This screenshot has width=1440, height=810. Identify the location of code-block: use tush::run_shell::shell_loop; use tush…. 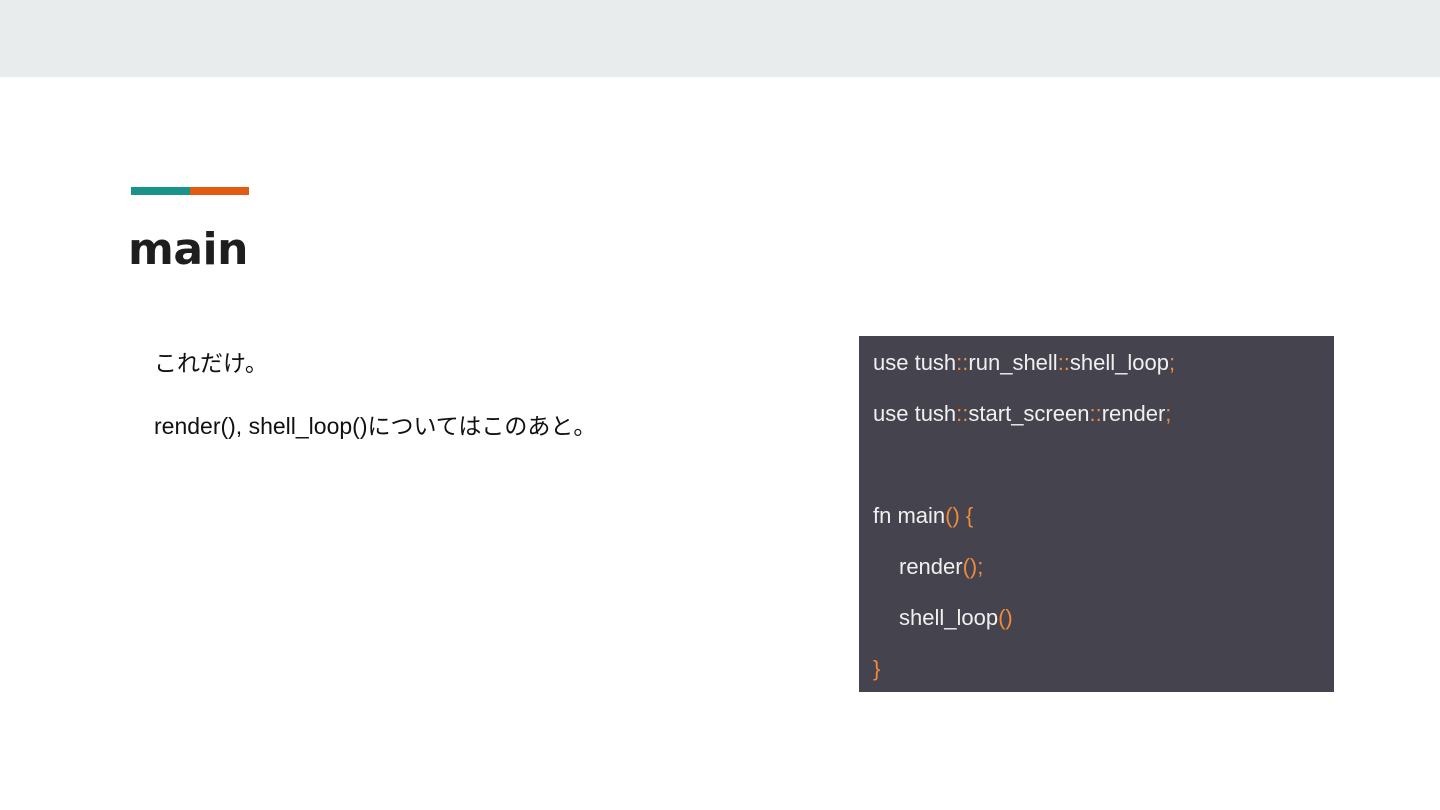
(1096, 514).